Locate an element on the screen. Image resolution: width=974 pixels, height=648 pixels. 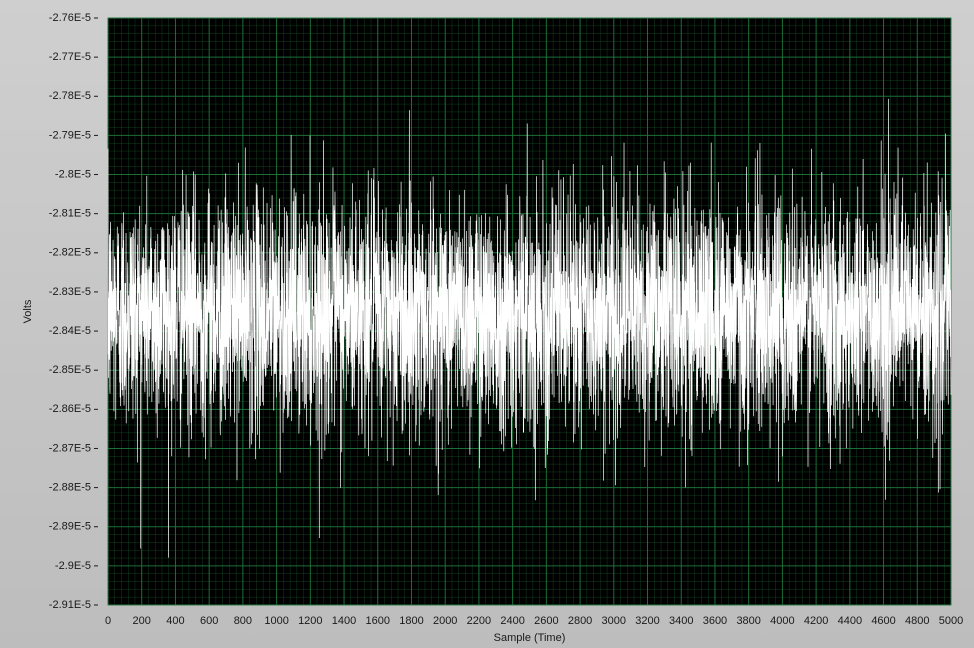
x-tick-label: 1800 is located at coordinates (411, 621).